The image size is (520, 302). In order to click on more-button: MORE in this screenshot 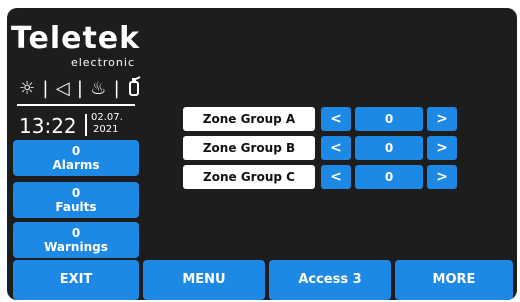, I will do `click(454, 280)`.